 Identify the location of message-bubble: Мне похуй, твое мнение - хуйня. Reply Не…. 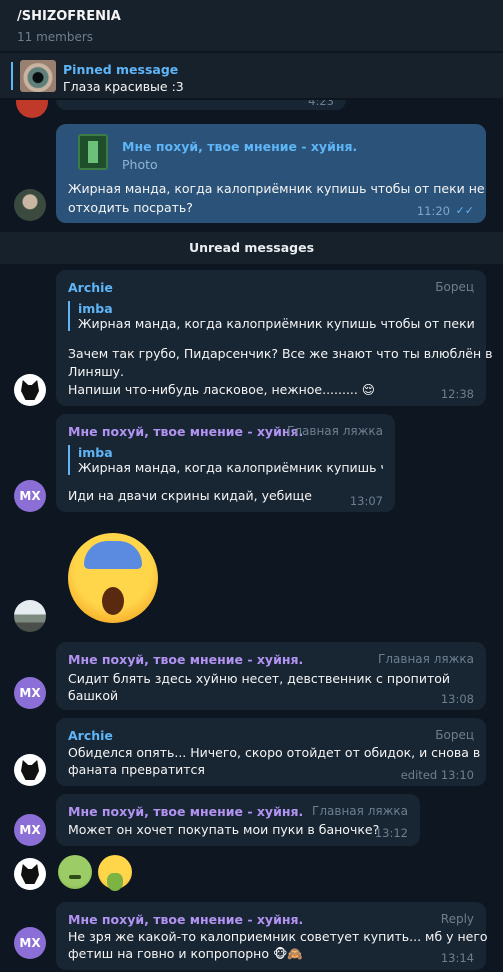
(272, 936).